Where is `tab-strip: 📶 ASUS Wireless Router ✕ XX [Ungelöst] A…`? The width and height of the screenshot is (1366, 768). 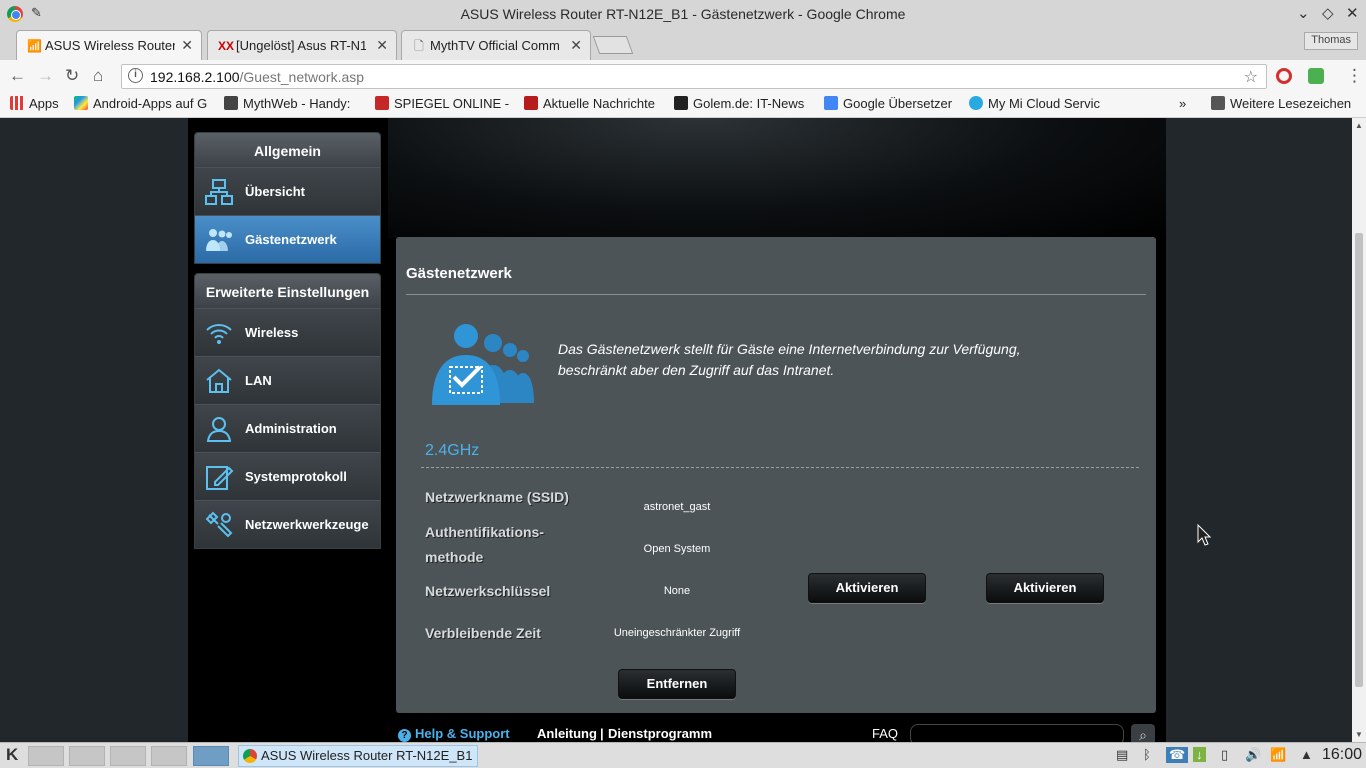
tab-strip: 📶 ASUS Wireless Router ✕ XX [Ungelöst] A… is located at coordinates (683, 44).